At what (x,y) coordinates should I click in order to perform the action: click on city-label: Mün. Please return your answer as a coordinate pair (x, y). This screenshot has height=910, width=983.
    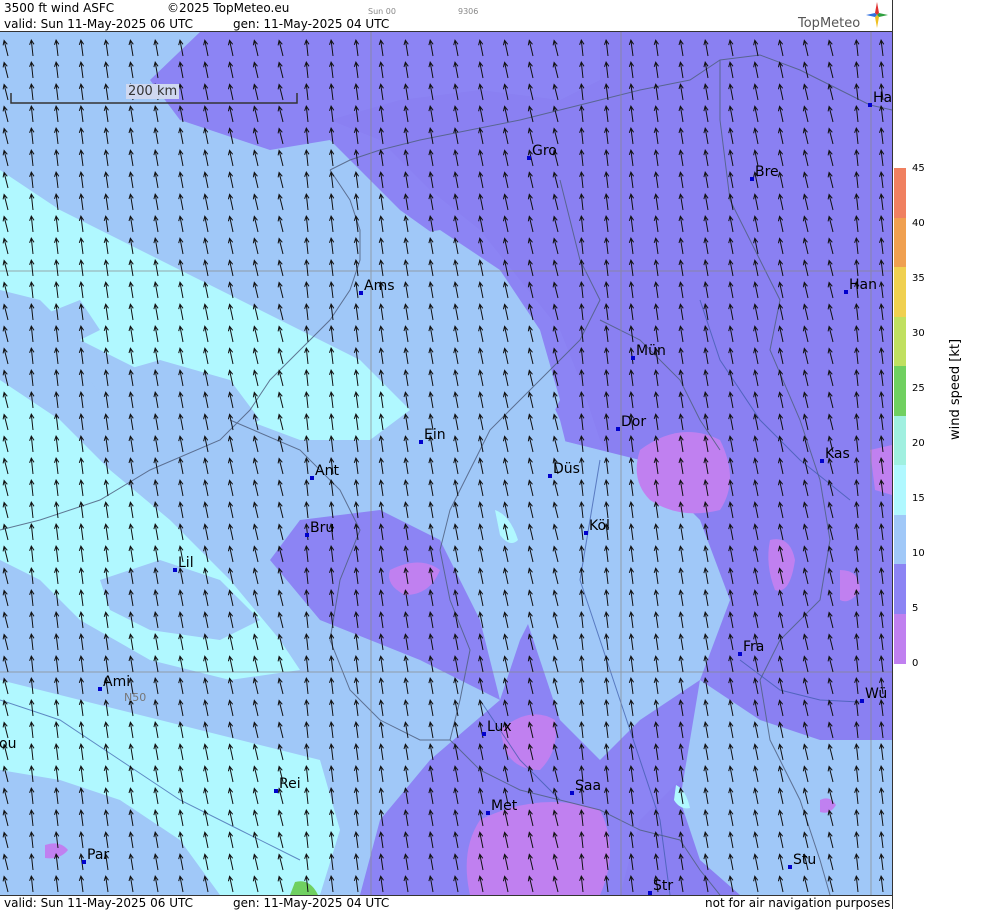
    Looking at the image, I should click on (651, 351).